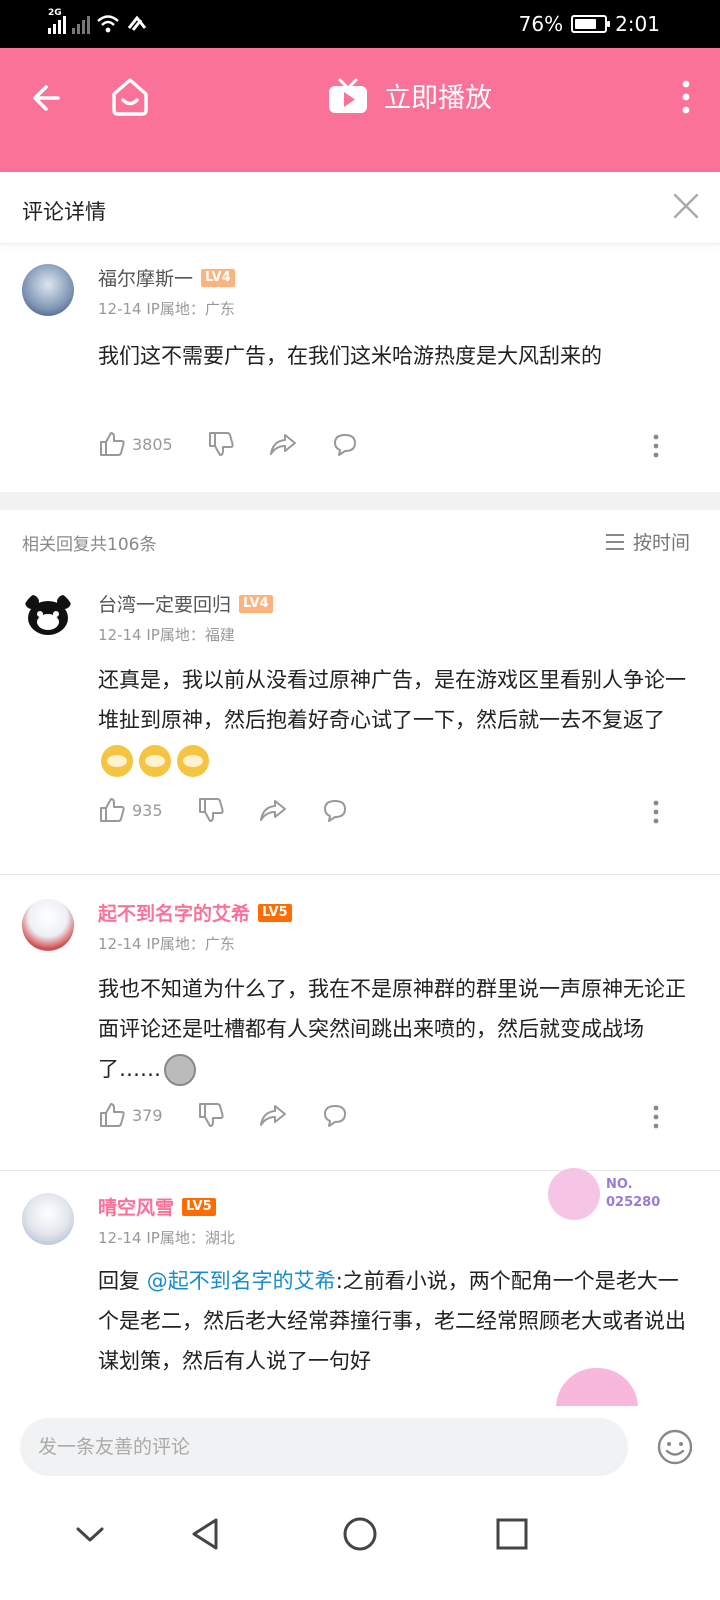 This screenshot has width=720, height=1600. I want to click on badge-no-label: NO., so click(619, 1184).